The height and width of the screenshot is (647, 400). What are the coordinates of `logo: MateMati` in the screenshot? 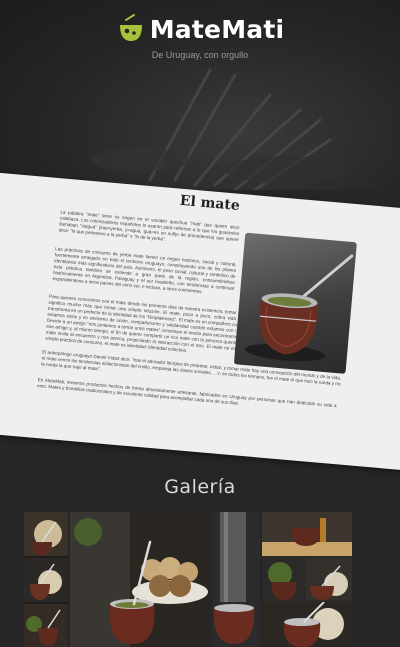 It's located at (200, 29).